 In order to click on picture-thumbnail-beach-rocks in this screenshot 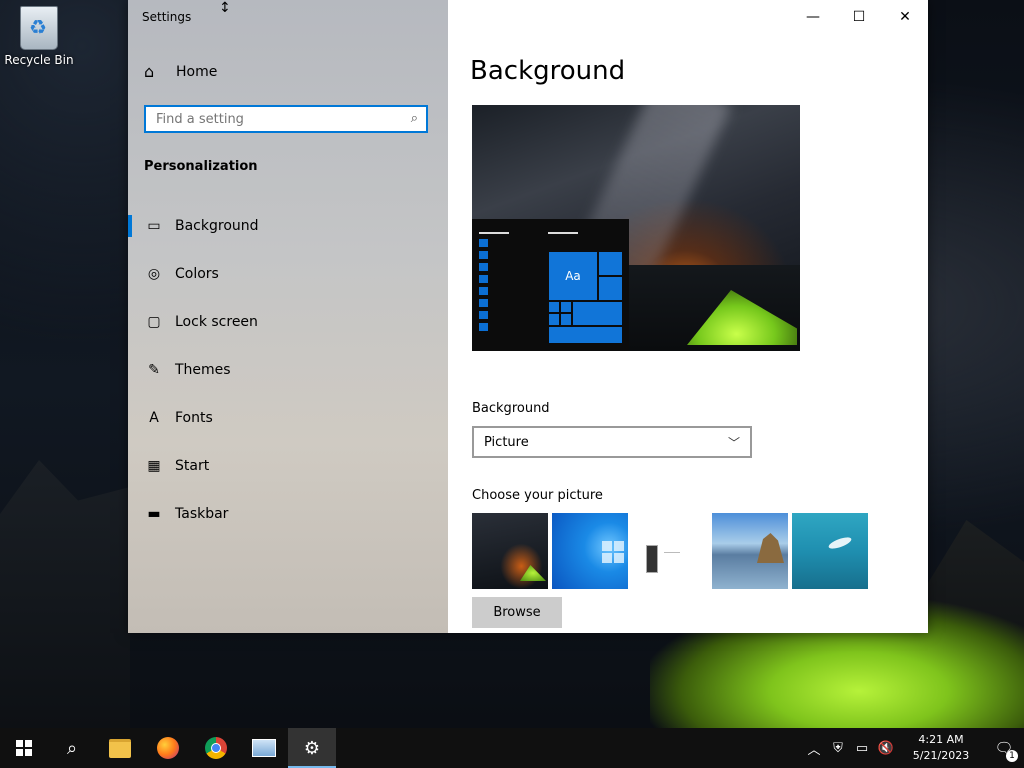, I will do `click(750, 551)`.